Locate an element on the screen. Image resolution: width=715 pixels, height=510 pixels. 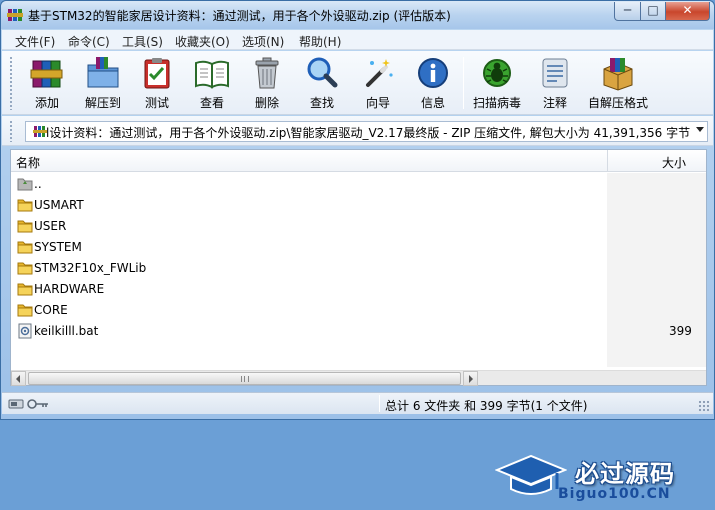
horizontal-scrollbar is located at coordinates (358, 378).